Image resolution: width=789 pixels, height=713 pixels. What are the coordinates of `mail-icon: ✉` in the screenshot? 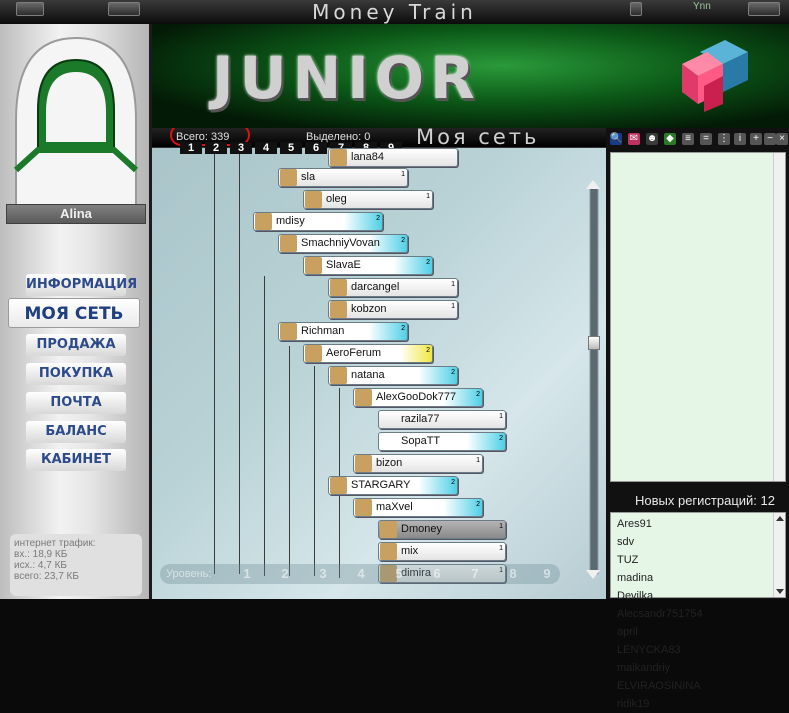 It's located at (634, 139).